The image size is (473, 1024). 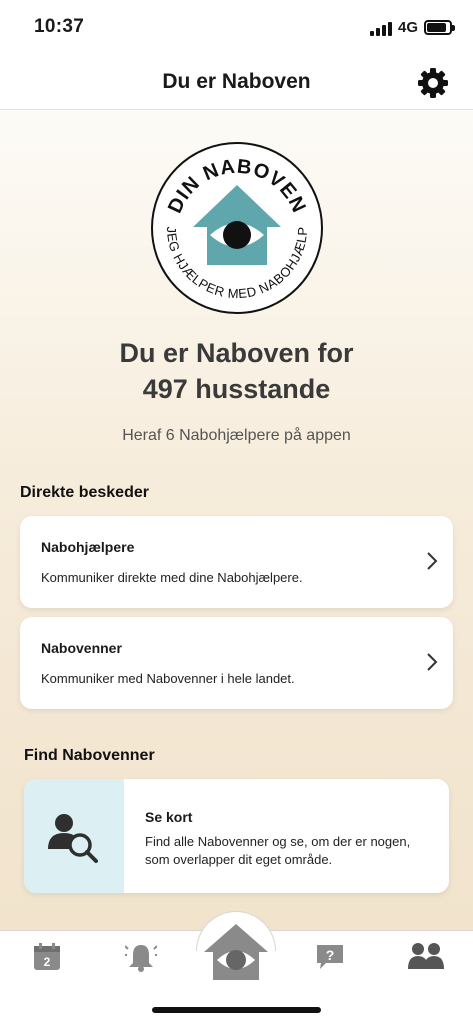 What do you see at coordinates (408, 27) in the screenshot?
I see `network-label: 4G` at bounding box center [408, 27].